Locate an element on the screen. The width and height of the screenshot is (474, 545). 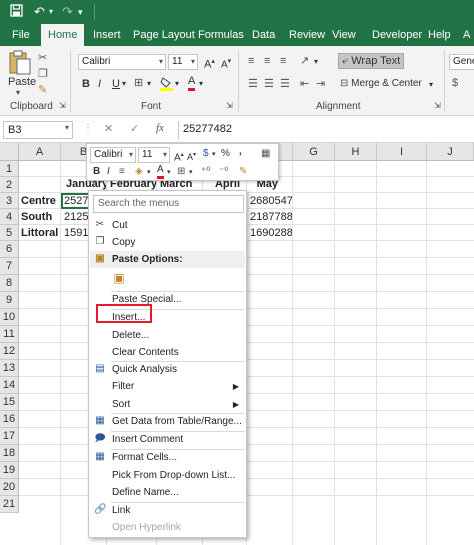
column-header: J is located at coordinates (450, 152).